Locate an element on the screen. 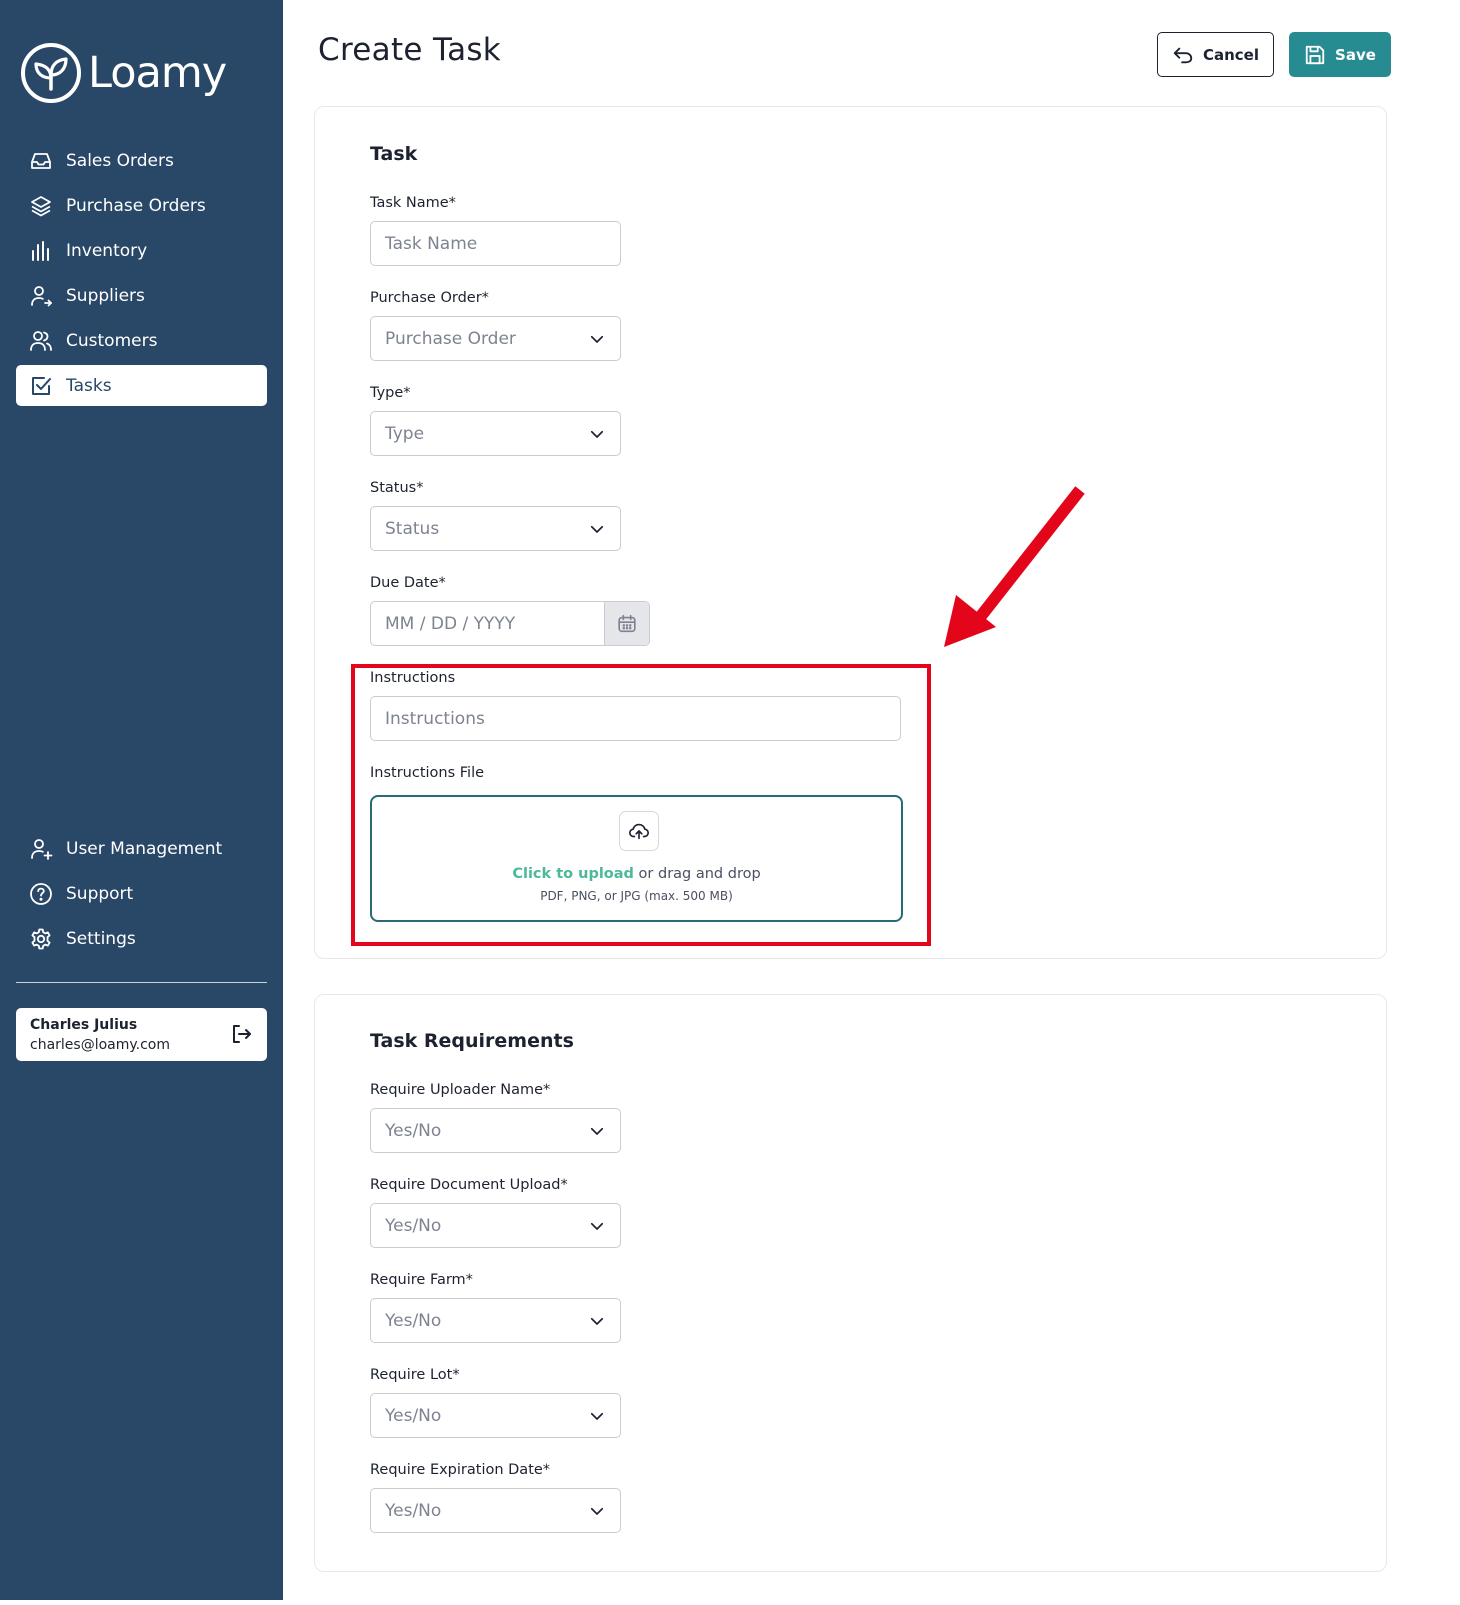 The image size is (1460, 1605). save-button-label: Save is located at coordinates (1355, 54).